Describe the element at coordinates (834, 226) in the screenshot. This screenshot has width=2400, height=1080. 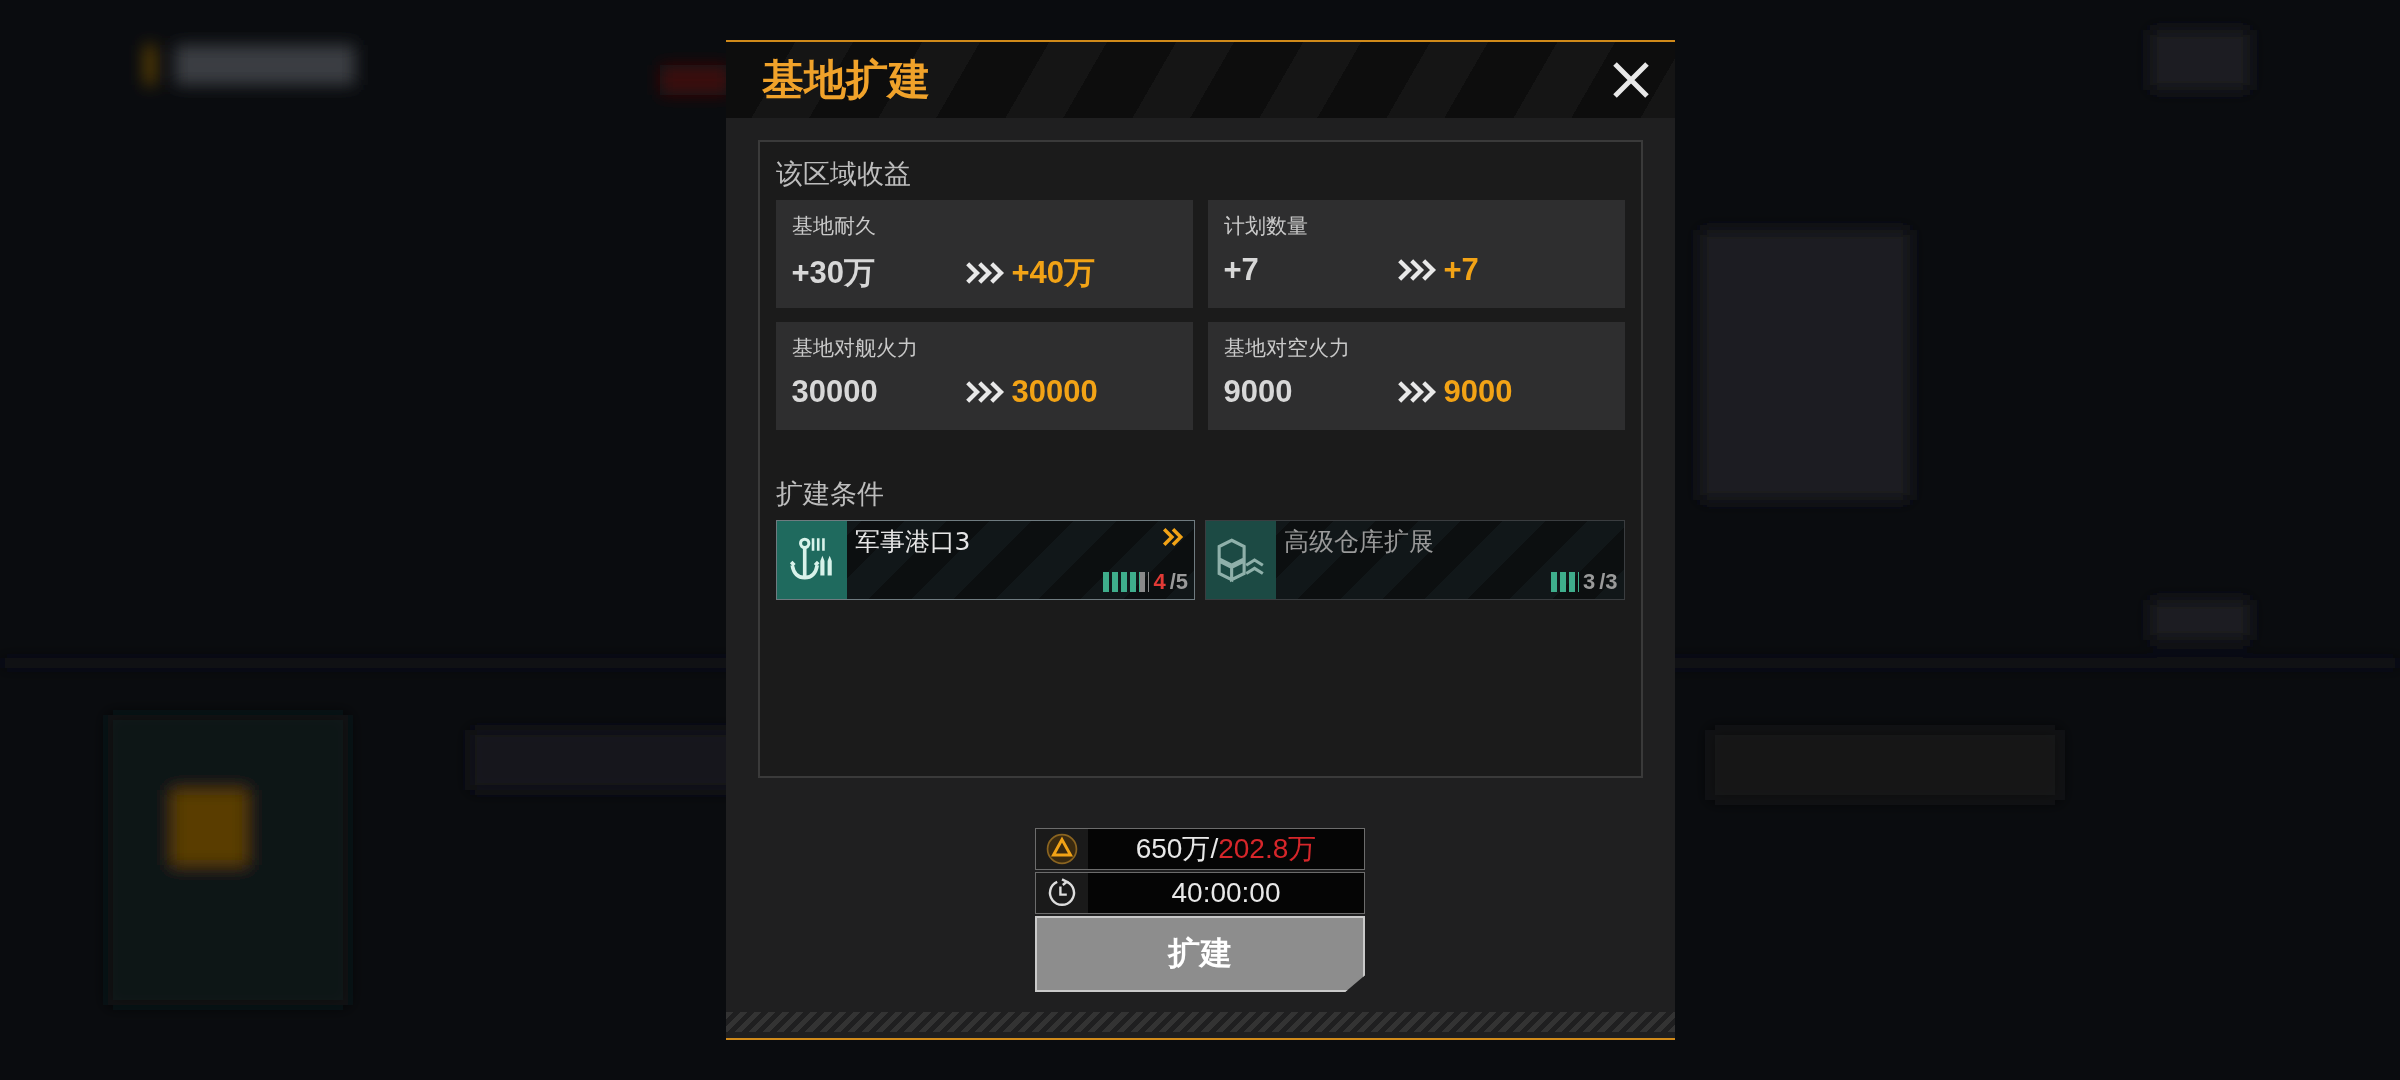
I see `stat-label: 基地耐久` at that location.